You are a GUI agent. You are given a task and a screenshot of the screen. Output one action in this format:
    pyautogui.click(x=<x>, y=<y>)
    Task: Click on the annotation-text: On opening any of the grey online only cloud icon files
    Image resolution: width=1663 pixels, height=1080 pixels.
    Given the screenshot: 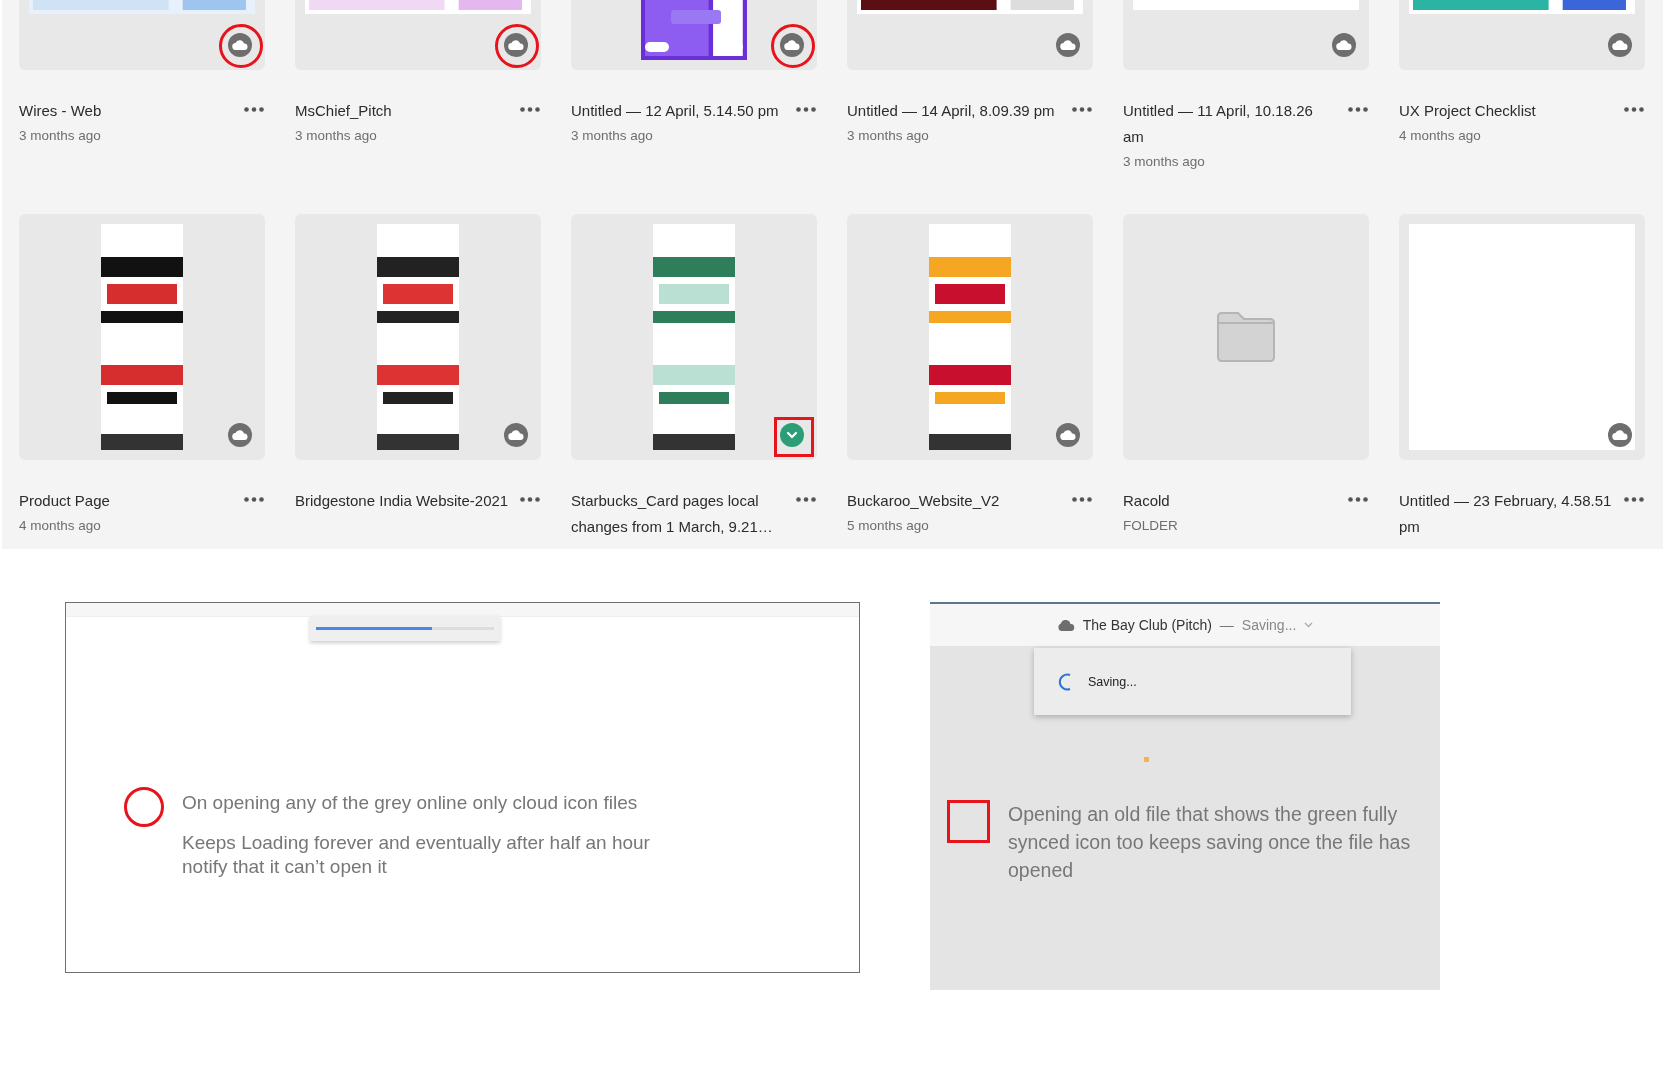 What is the action you would take?
    pyautogui.click(x=410, y=803)
    